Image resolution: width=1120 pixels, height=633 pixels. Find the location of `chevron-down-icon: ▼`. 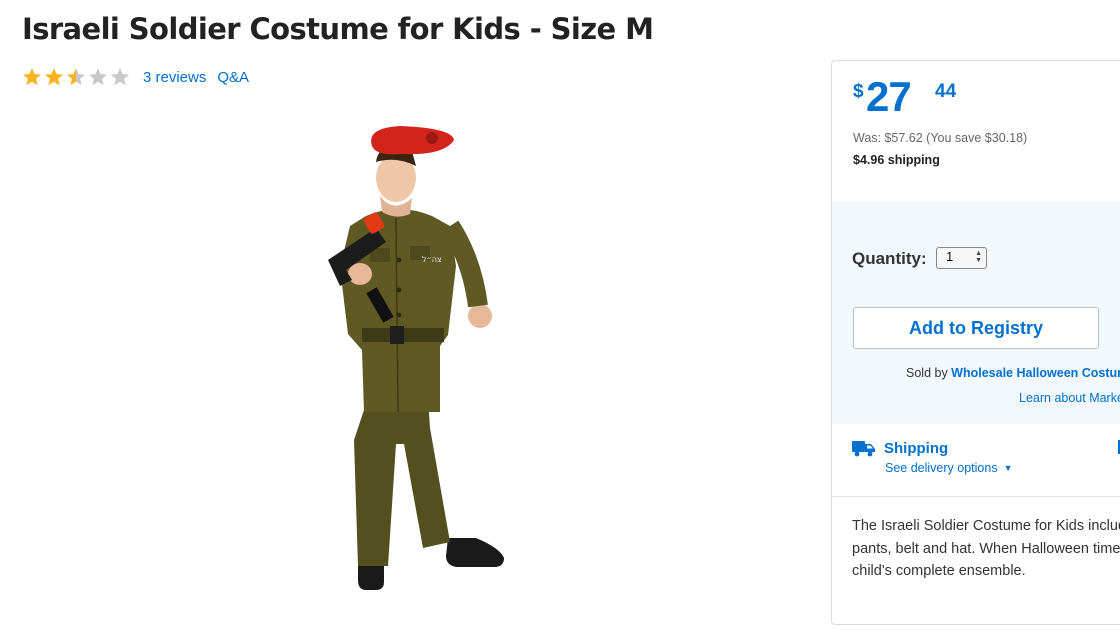

chevron-down-icon: ▼ is located at coordinates (1008, 468).